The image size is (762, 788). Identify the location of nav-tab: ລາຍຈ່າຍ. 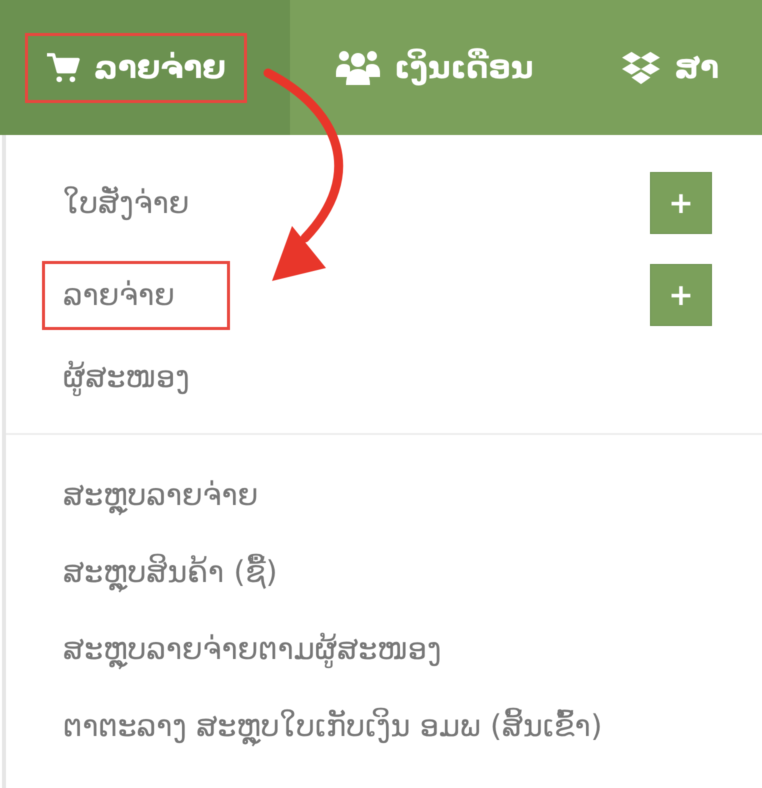
(145, 67).